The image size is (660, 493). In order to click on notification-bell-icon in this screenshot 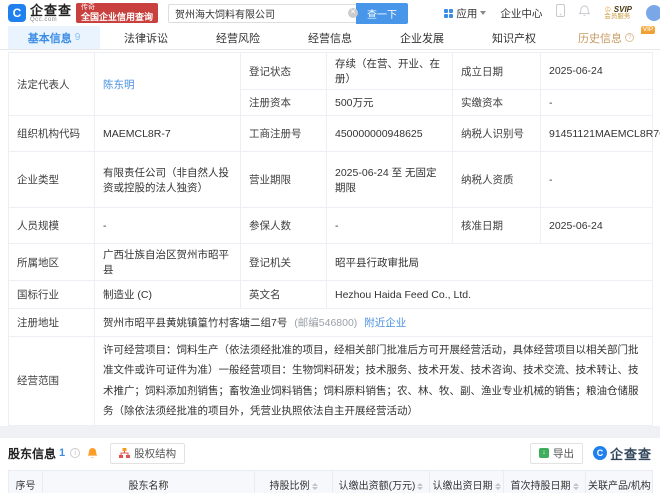, I will do `click(585, 13)`.